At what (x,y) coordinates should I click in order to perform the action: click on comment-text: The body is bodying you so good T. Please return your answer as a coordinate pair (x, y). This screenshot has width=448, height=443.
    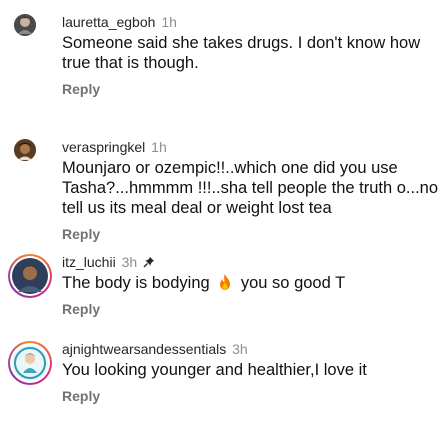
    Looking at the image, I should click on (252, 283).